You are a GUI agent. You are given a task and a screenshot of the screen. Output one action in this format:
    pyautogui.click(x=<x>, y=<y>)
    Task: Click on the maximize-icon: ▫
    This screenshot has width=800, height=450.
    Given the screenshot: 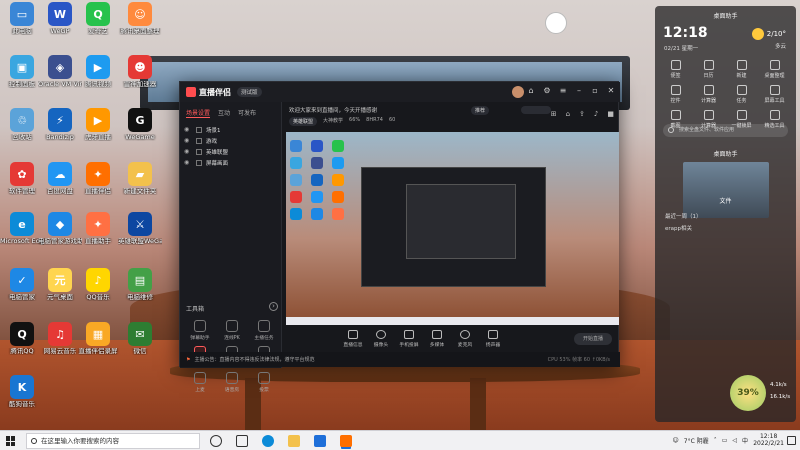 What is the action you would take?
    pyautogui.click(x=595, y=90)
    